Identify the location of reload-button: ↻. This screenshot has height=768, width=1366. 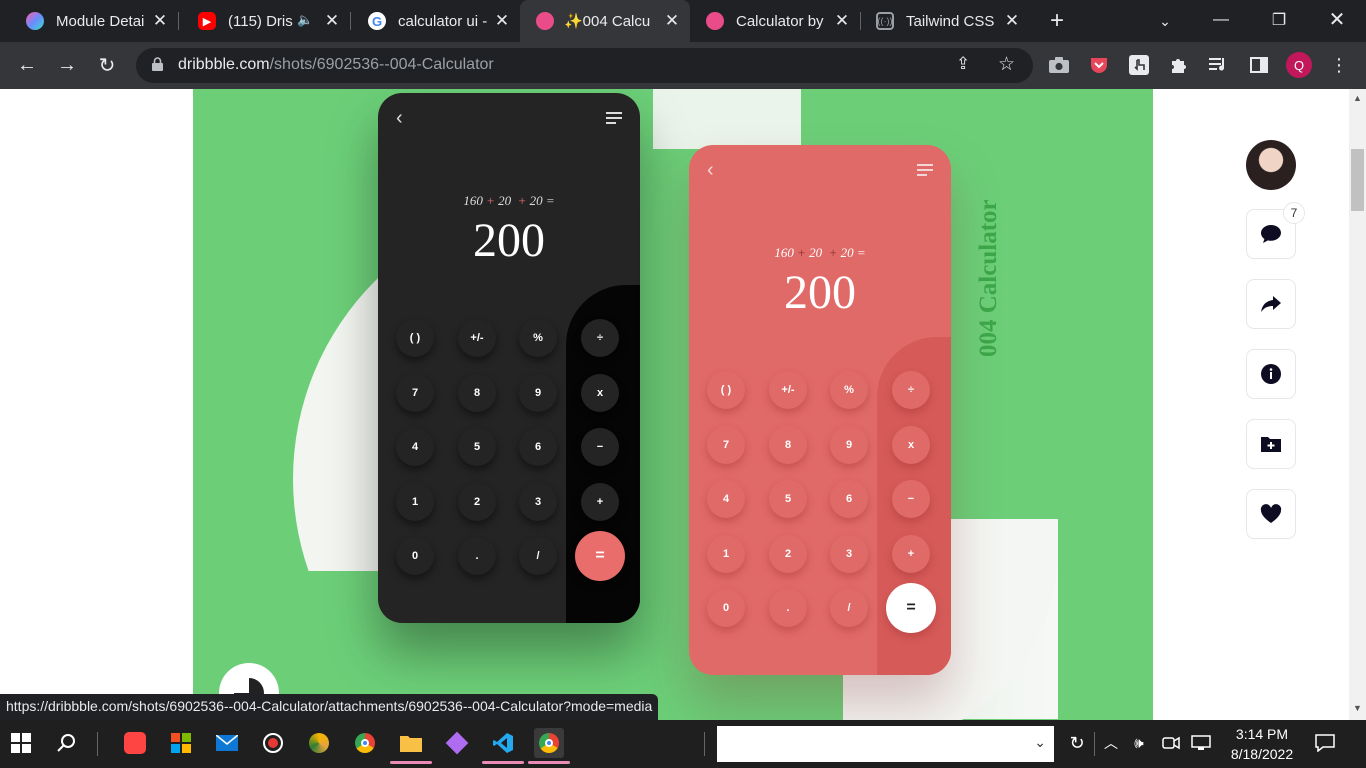
(107, 65).